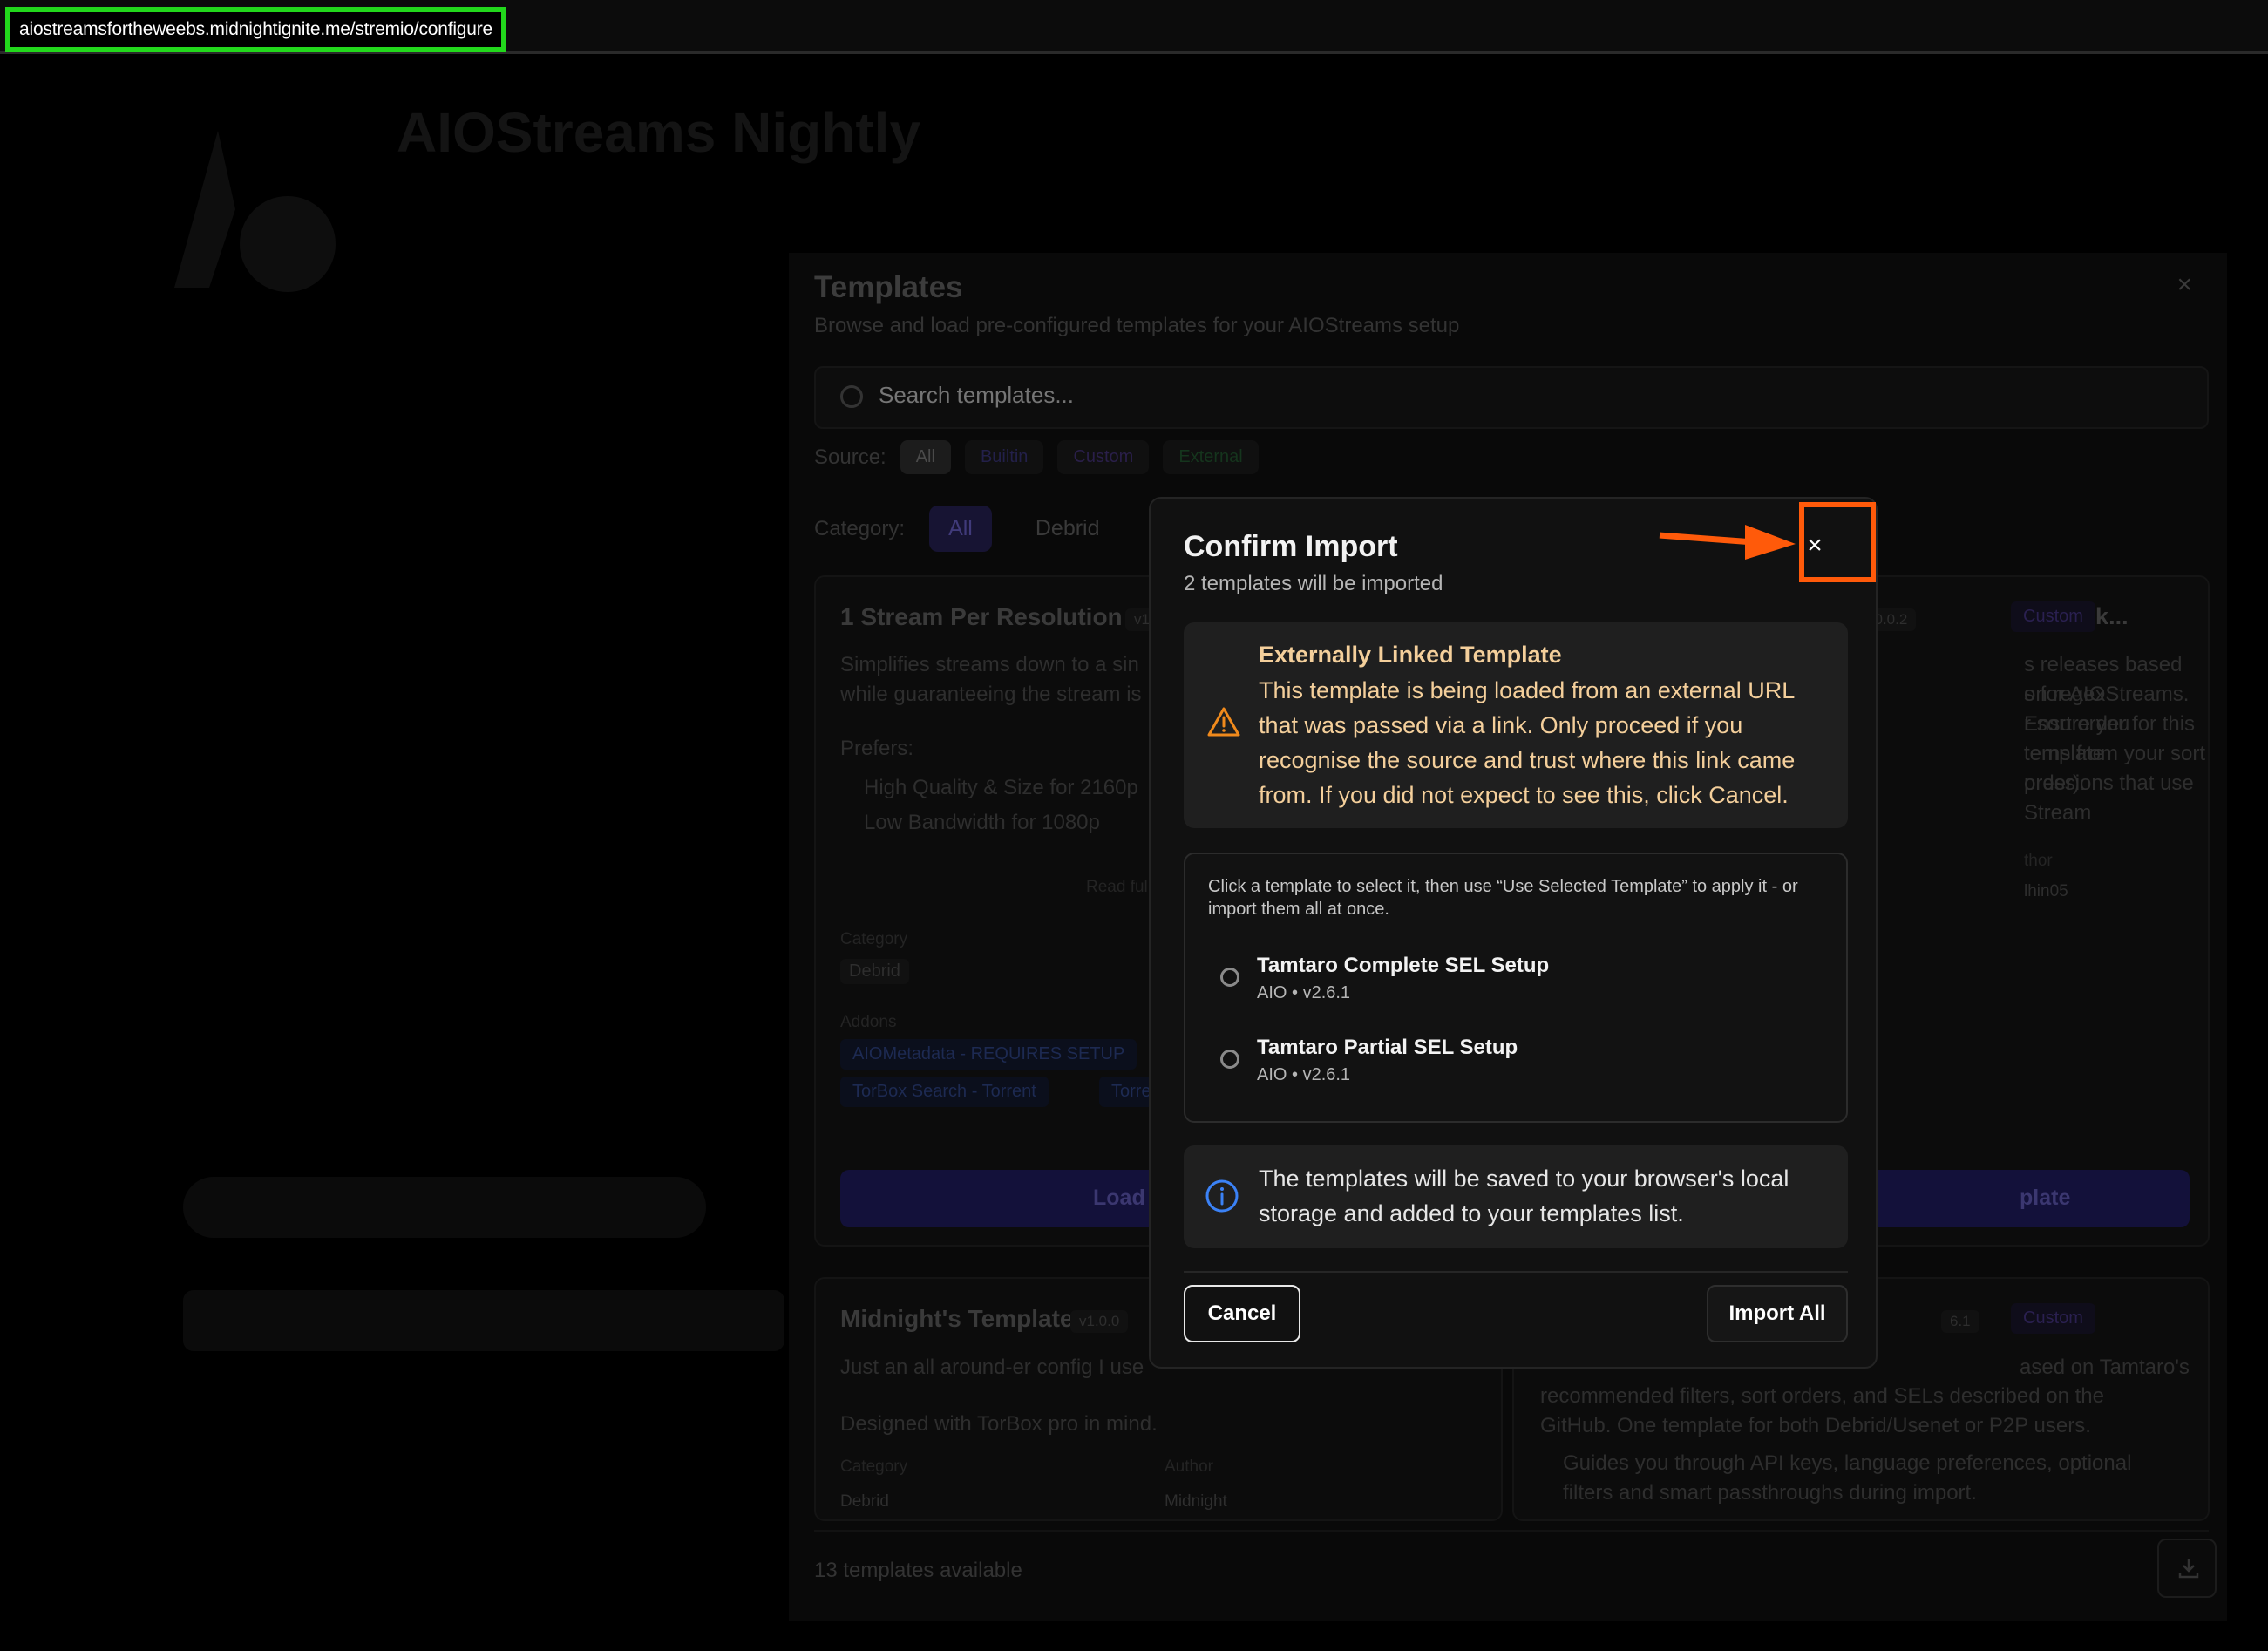  I want to click on background-field, so click(484, 1320).